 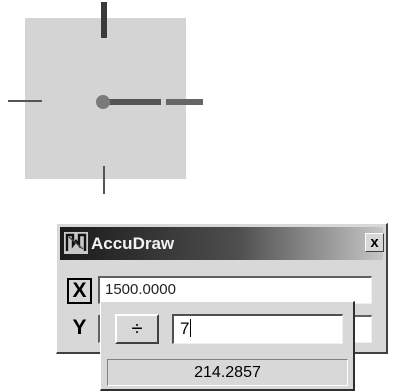 I want to click on title-bar: AccuDraw x, so click(x=222, y=243).